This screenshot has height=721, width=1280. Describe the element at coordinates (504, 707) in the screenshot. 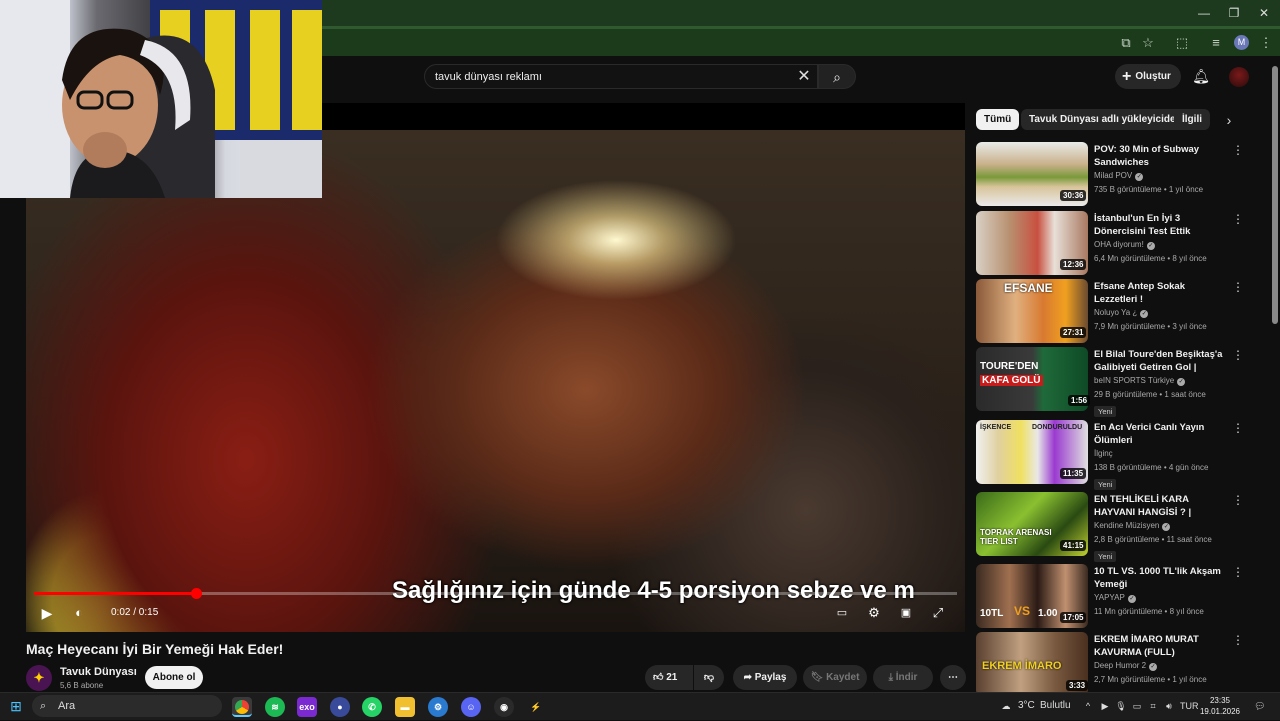

I see `obs-icon: ◉` at that location.